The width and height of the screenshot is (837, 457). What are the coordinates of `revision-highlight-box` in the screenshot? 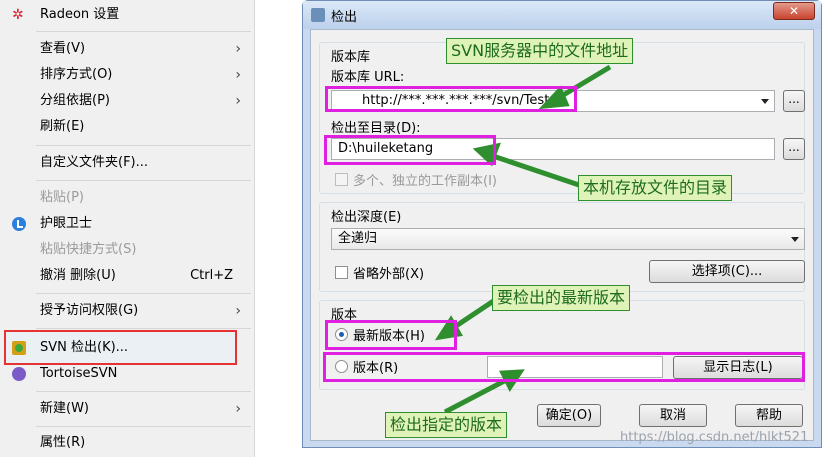 It's located at (564, 367).